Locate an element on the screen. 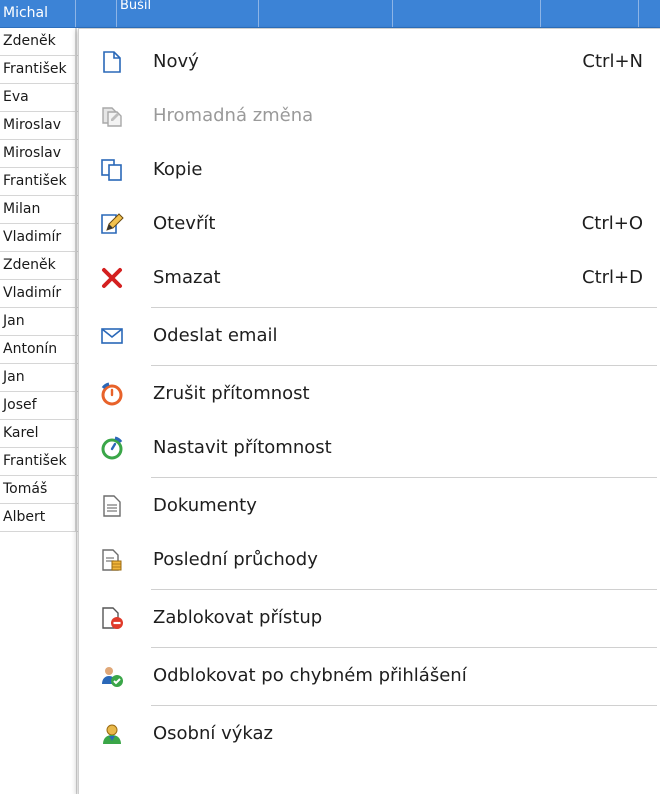 The image size is (660, 794). menu-item-label: Poslední průchody is located at coordinates (235, 559).